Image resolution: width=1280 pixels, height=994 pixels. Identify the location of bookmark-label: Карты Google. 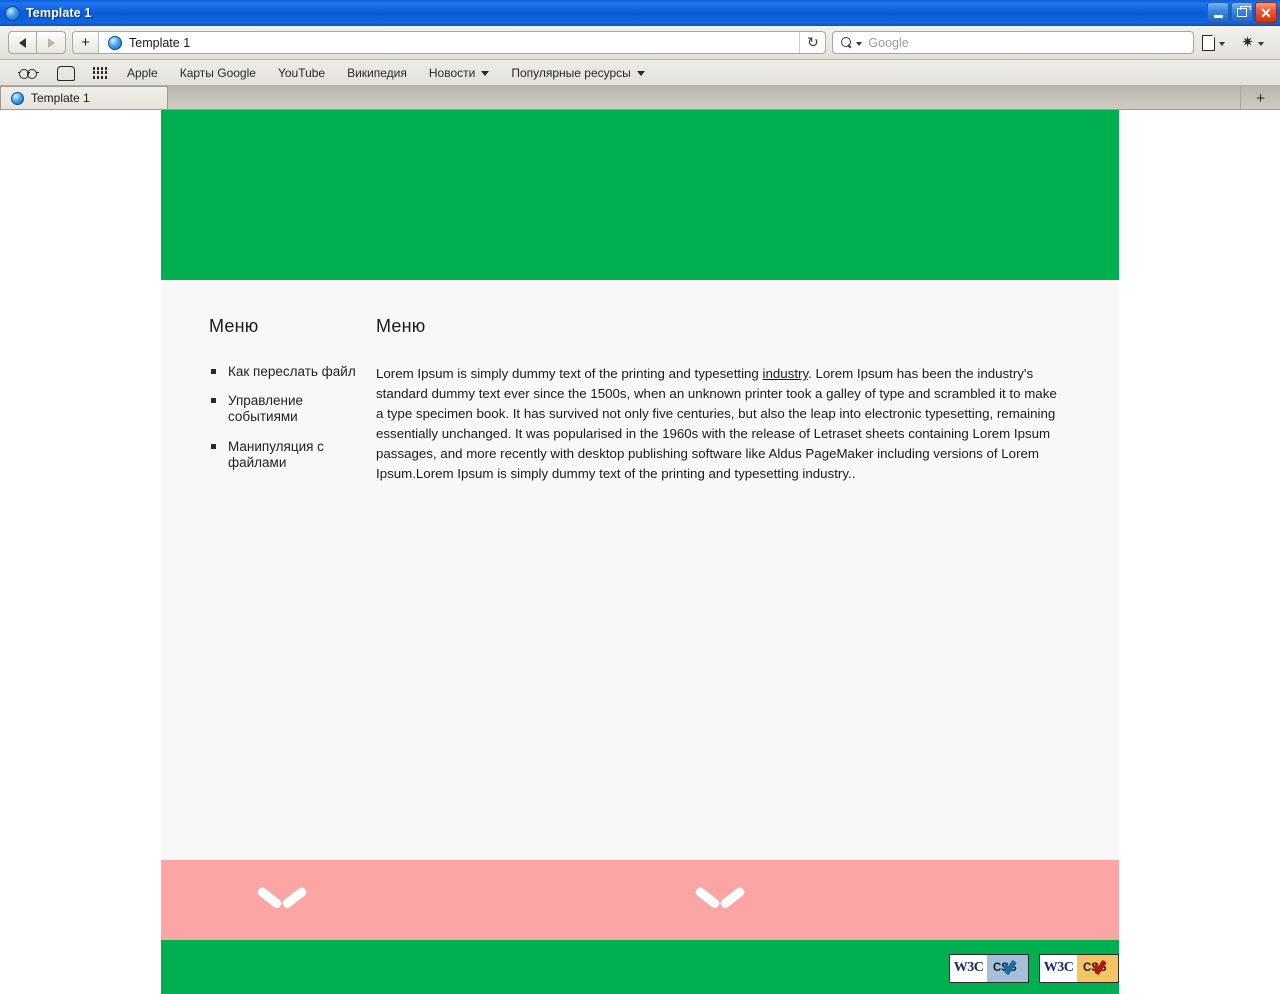
(217, 72).